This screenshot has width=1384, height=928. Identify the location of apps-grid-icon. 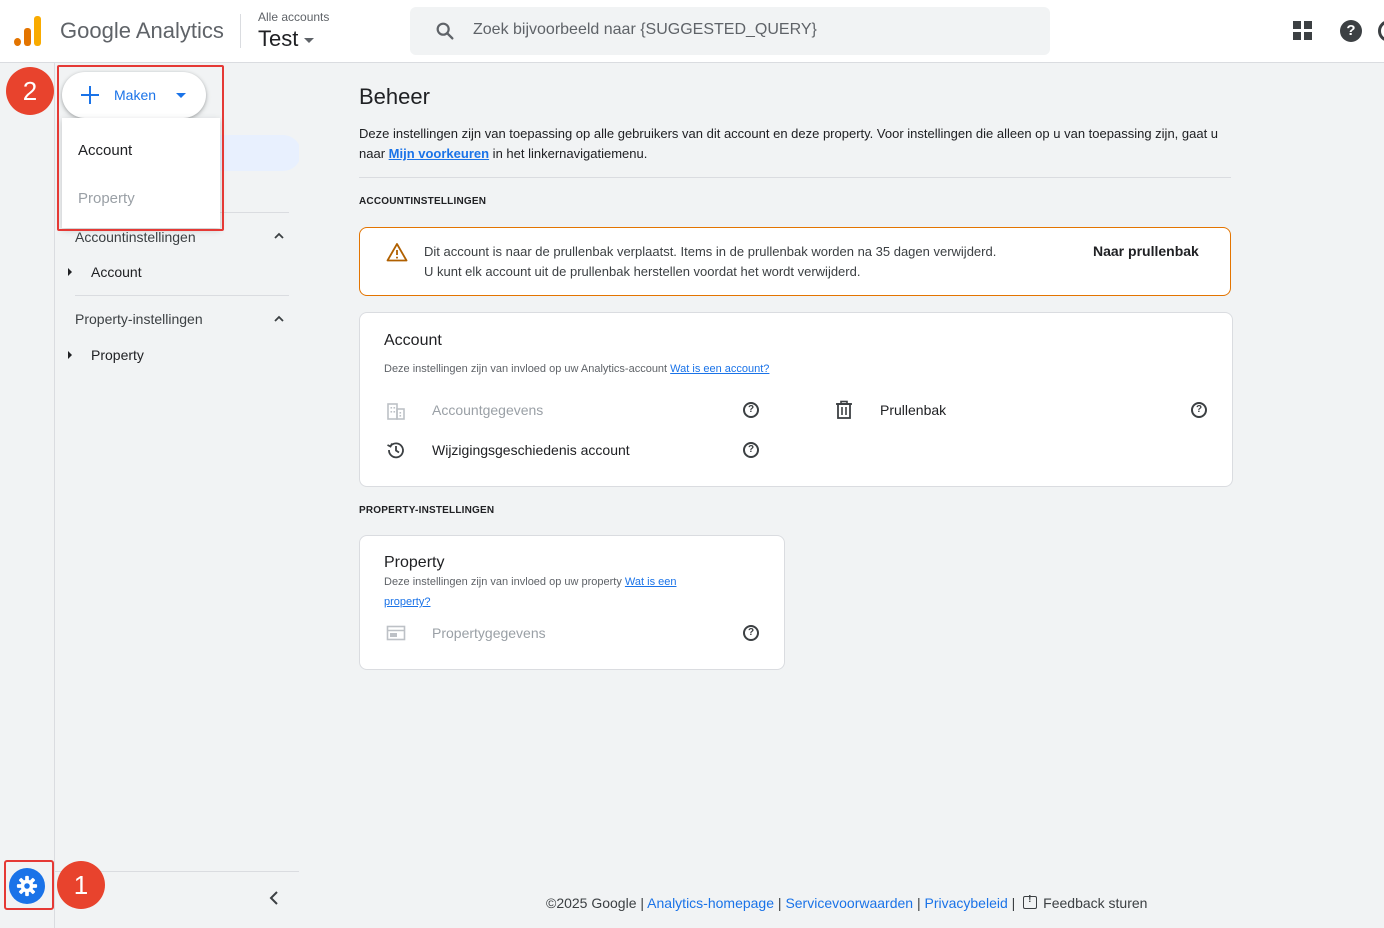
(1303, 31).